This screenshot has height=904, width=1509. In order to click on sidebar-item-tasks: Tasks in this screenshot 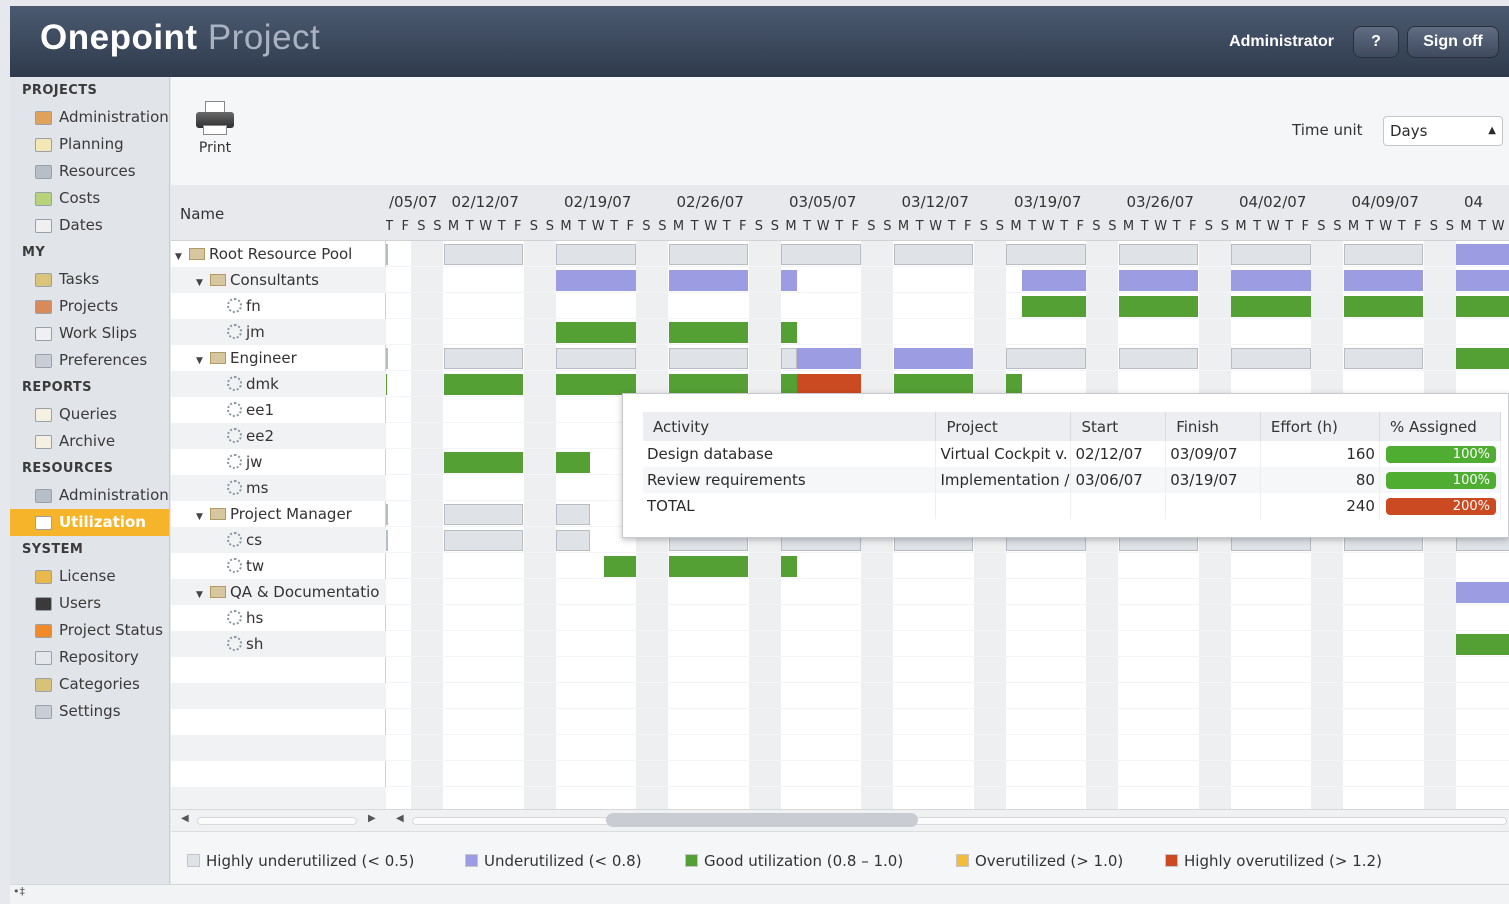, I will do `click(89, 279)`.